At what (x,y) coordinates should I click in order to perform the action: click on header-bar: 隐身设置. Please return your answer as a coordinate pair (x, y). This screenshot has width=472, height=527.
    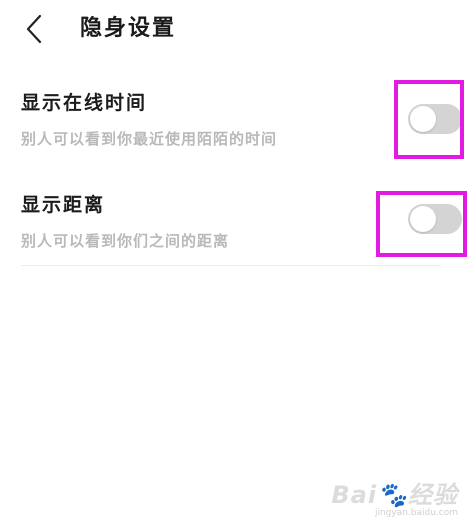
    Looking at the image, I should click on (236, 30).